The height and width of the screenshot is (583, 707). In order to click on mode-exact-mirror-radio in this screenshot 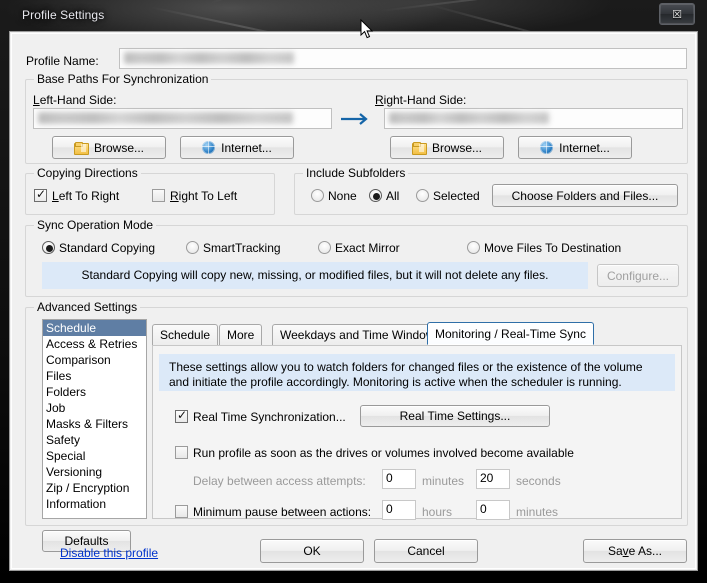, I will do `click(324, 247)`.